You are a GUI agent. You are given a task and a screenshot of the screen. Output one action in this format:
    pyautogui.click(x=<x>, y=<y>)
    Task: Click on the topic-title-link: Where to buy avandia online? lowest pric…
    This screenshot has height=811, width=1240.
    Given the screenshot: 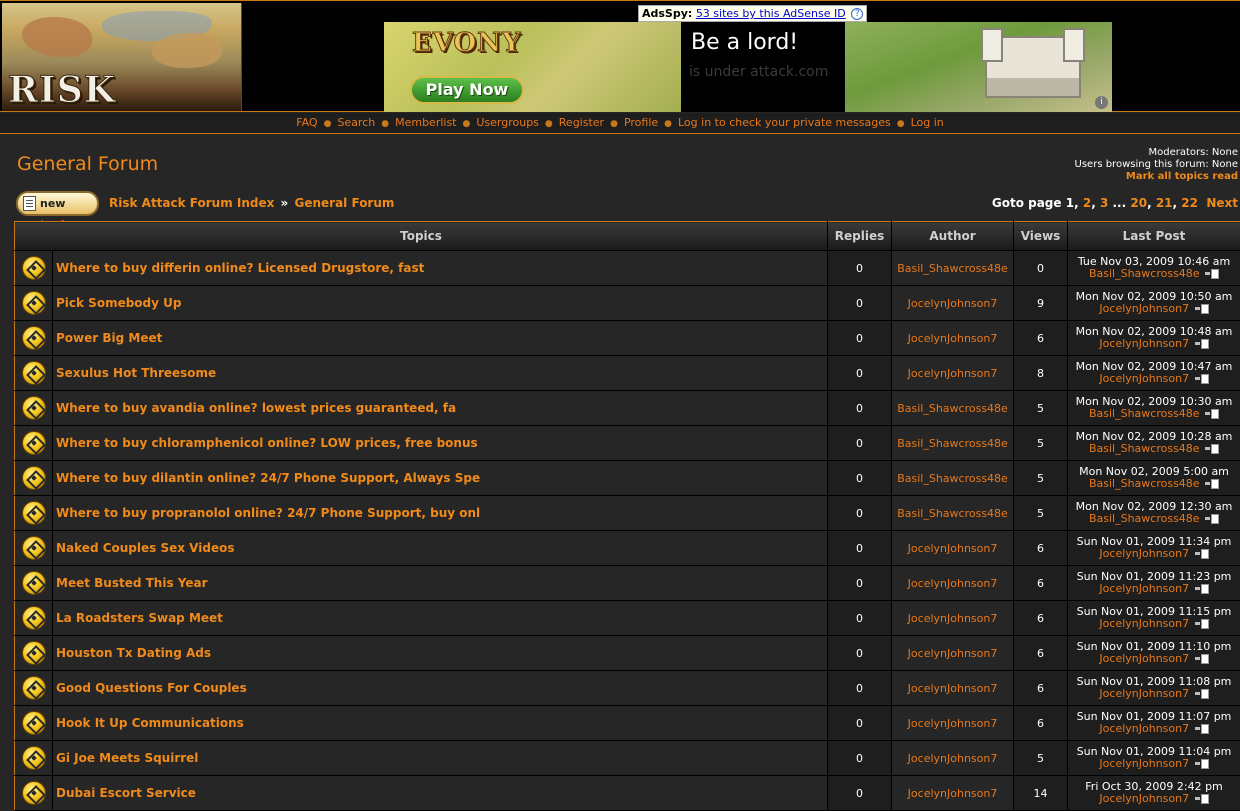 What is the action you would take?
    pyautogui.click(x=256, y=408)
    